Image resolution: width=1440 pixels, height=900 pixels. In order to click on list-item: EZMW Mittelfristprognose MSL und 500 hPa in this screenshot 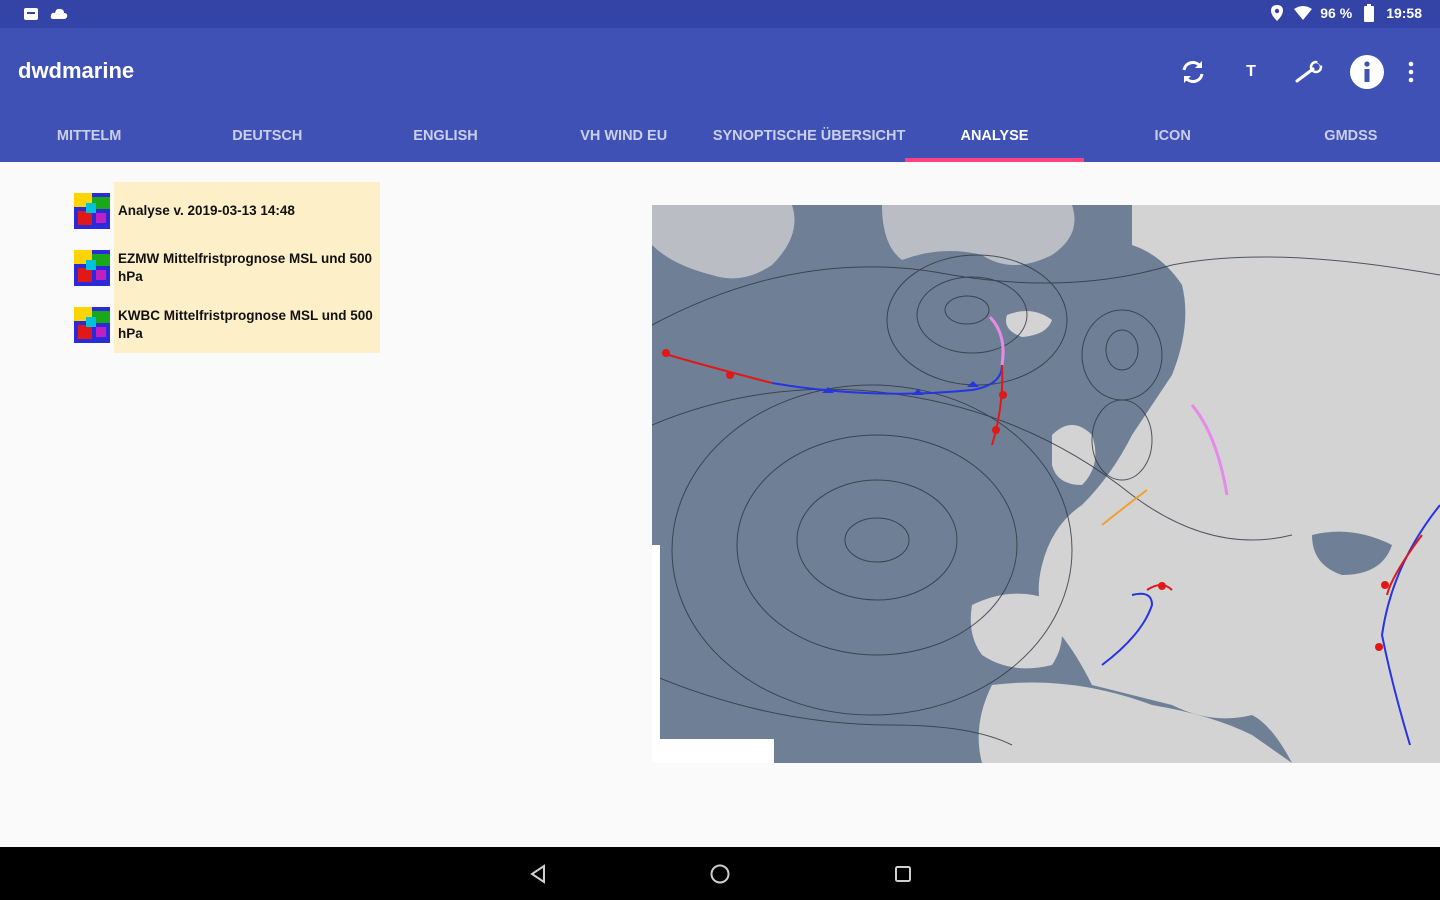, I will do `click(225, 267)`.